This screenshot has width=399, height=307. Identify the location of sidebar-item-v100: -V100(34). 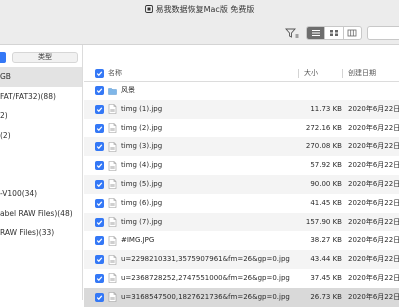
(41, 194).